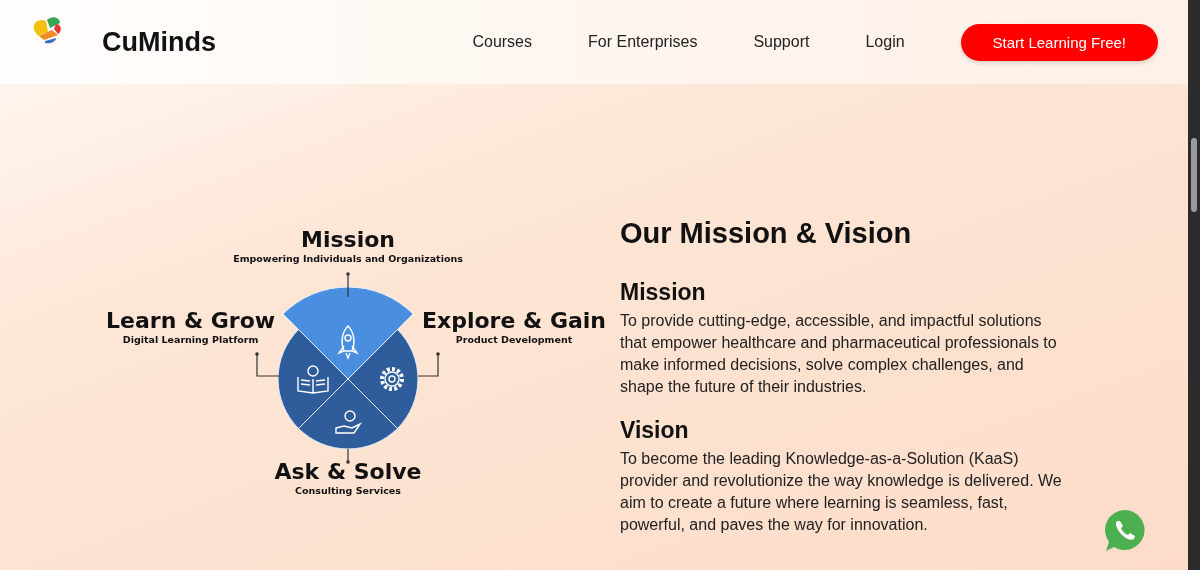 This screenshot has width=1200, height=570. I want to click on segment-subtitle: Consulting Services, so click(348, 491).